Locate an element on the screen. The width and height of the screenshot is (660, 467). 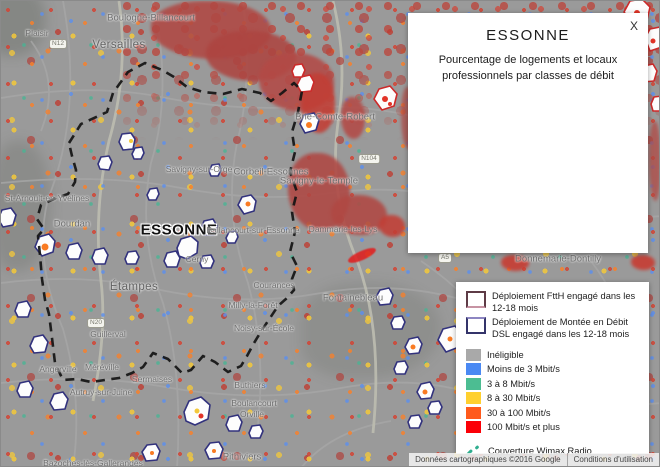
town-label: Dourdan is located at coordinates (72, 224).